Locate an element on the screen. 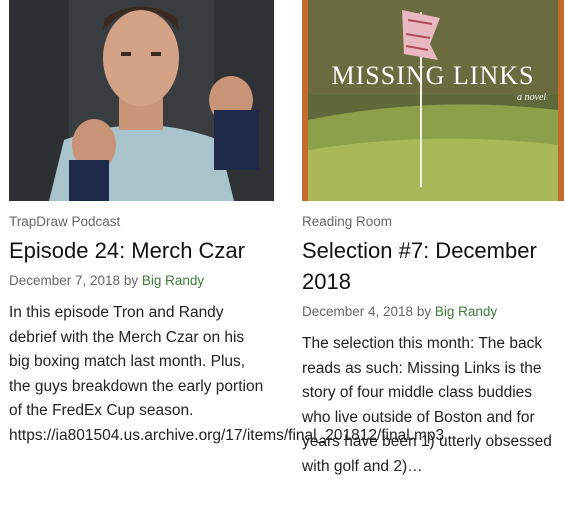  post-title: Episode 24: Merch Czar is located at coordinates (141, 250).